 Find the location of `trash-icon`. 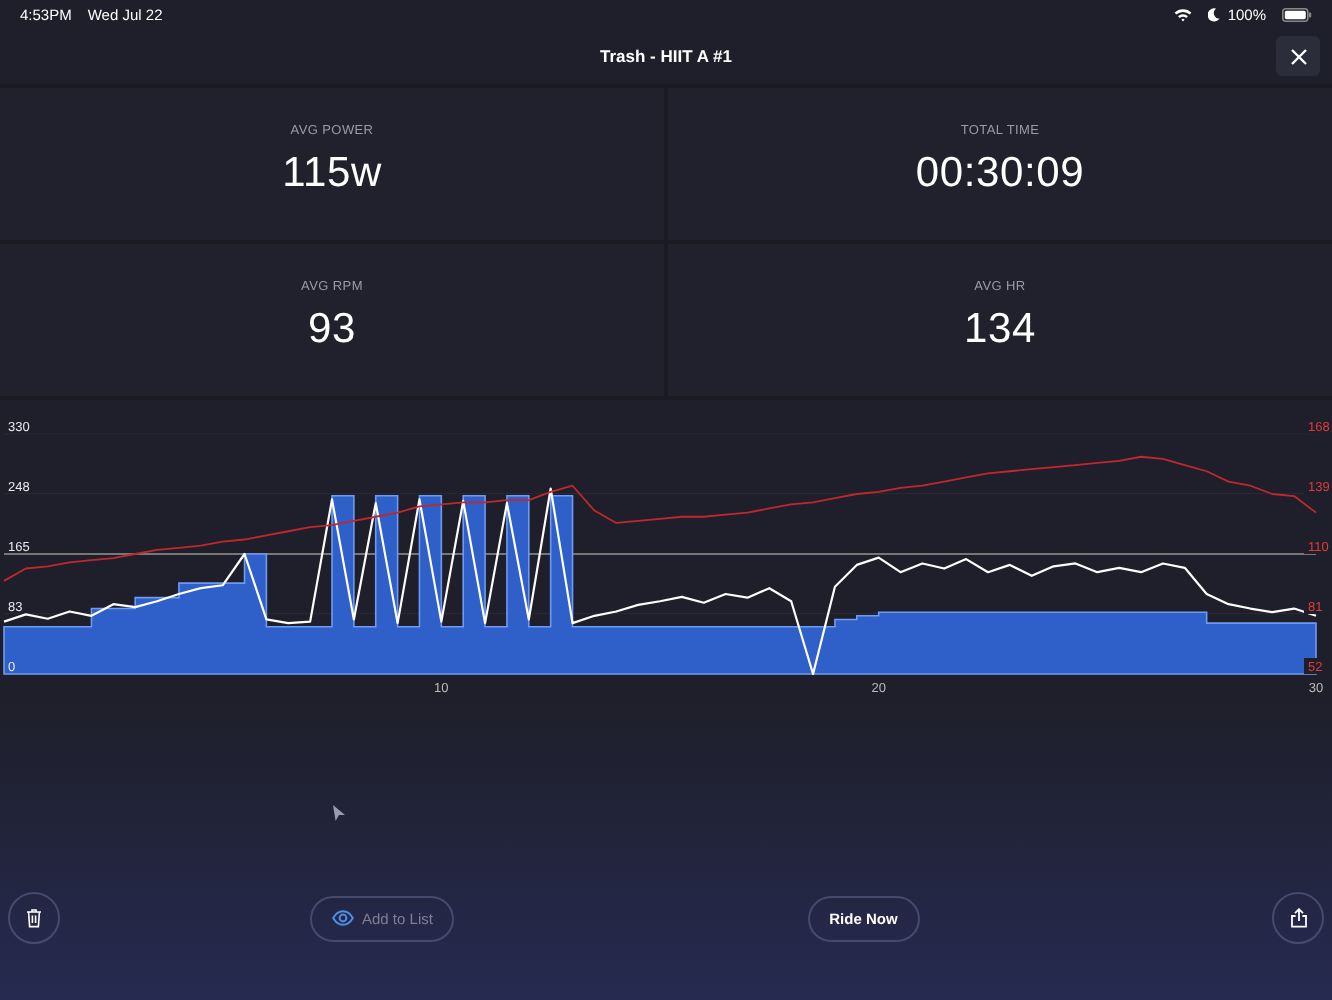

trash-icon is located at coordinates (34, 918).